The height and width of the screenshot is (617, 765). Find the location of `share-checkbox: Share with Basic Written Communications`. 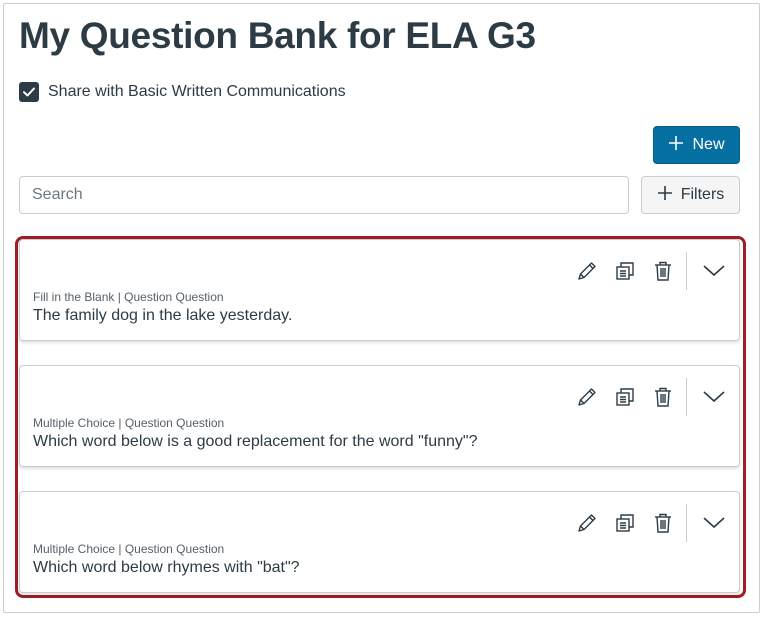

share-checkbox: Share with Basic Written Communications is located at coordinates (182, 92).